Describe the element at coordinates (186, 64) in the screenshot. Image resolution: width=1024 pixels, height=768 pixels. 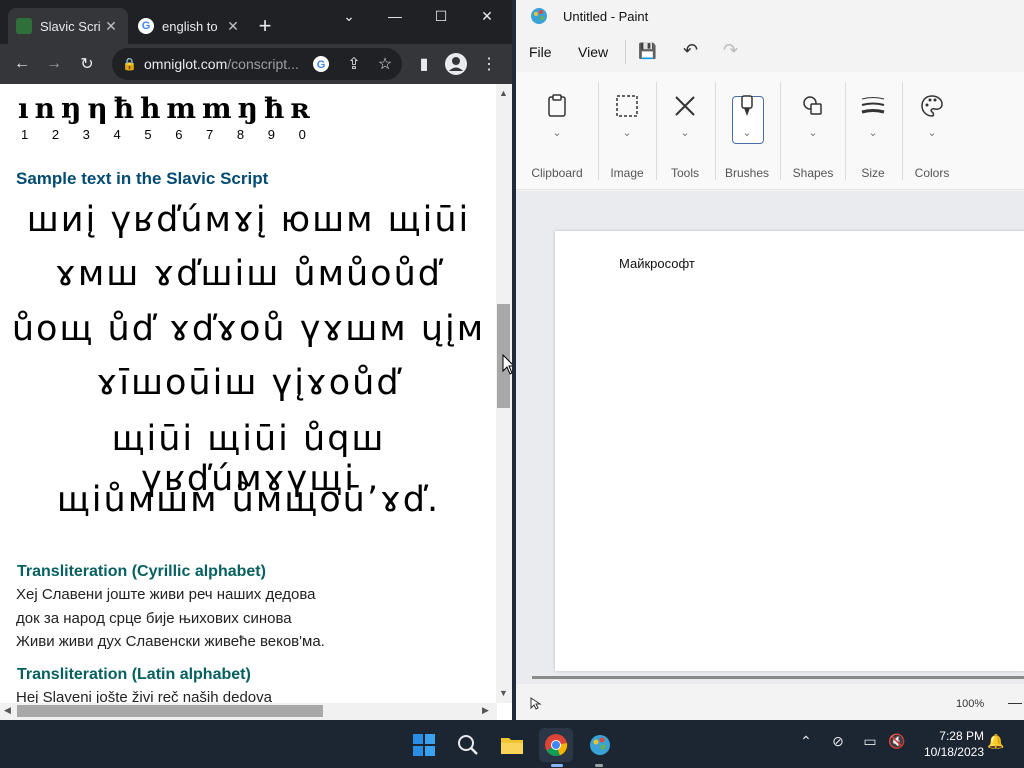
I see `url-host: omniglot.com` at that location.